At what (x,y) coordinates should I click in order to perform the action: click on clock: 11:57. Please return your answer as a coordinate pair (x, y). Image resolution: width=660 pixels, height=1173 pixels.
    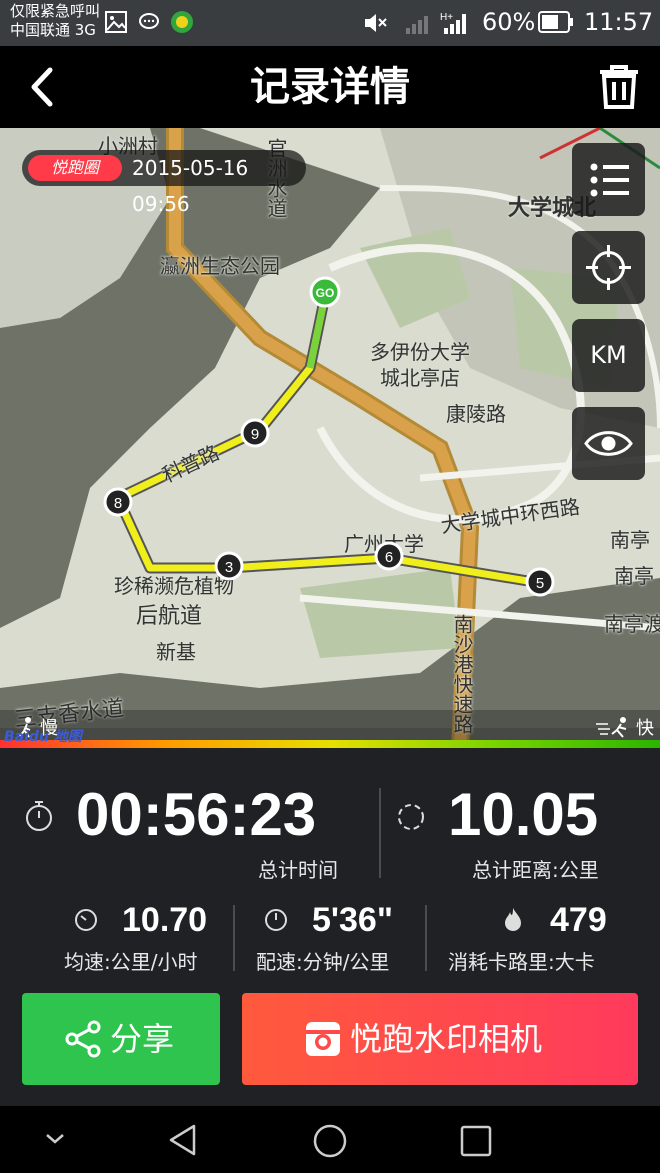
    Looking at the image, I should click on (619, 22).